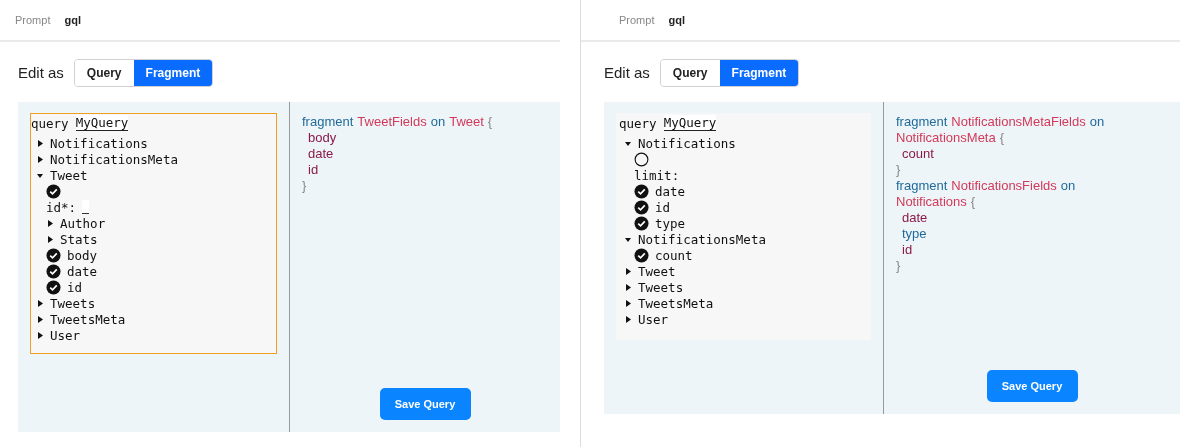  What do you see at coordinates (392, 122) in the screenshot?
I see `code-type-name: TweetFields` at bounding box center [392, 122].